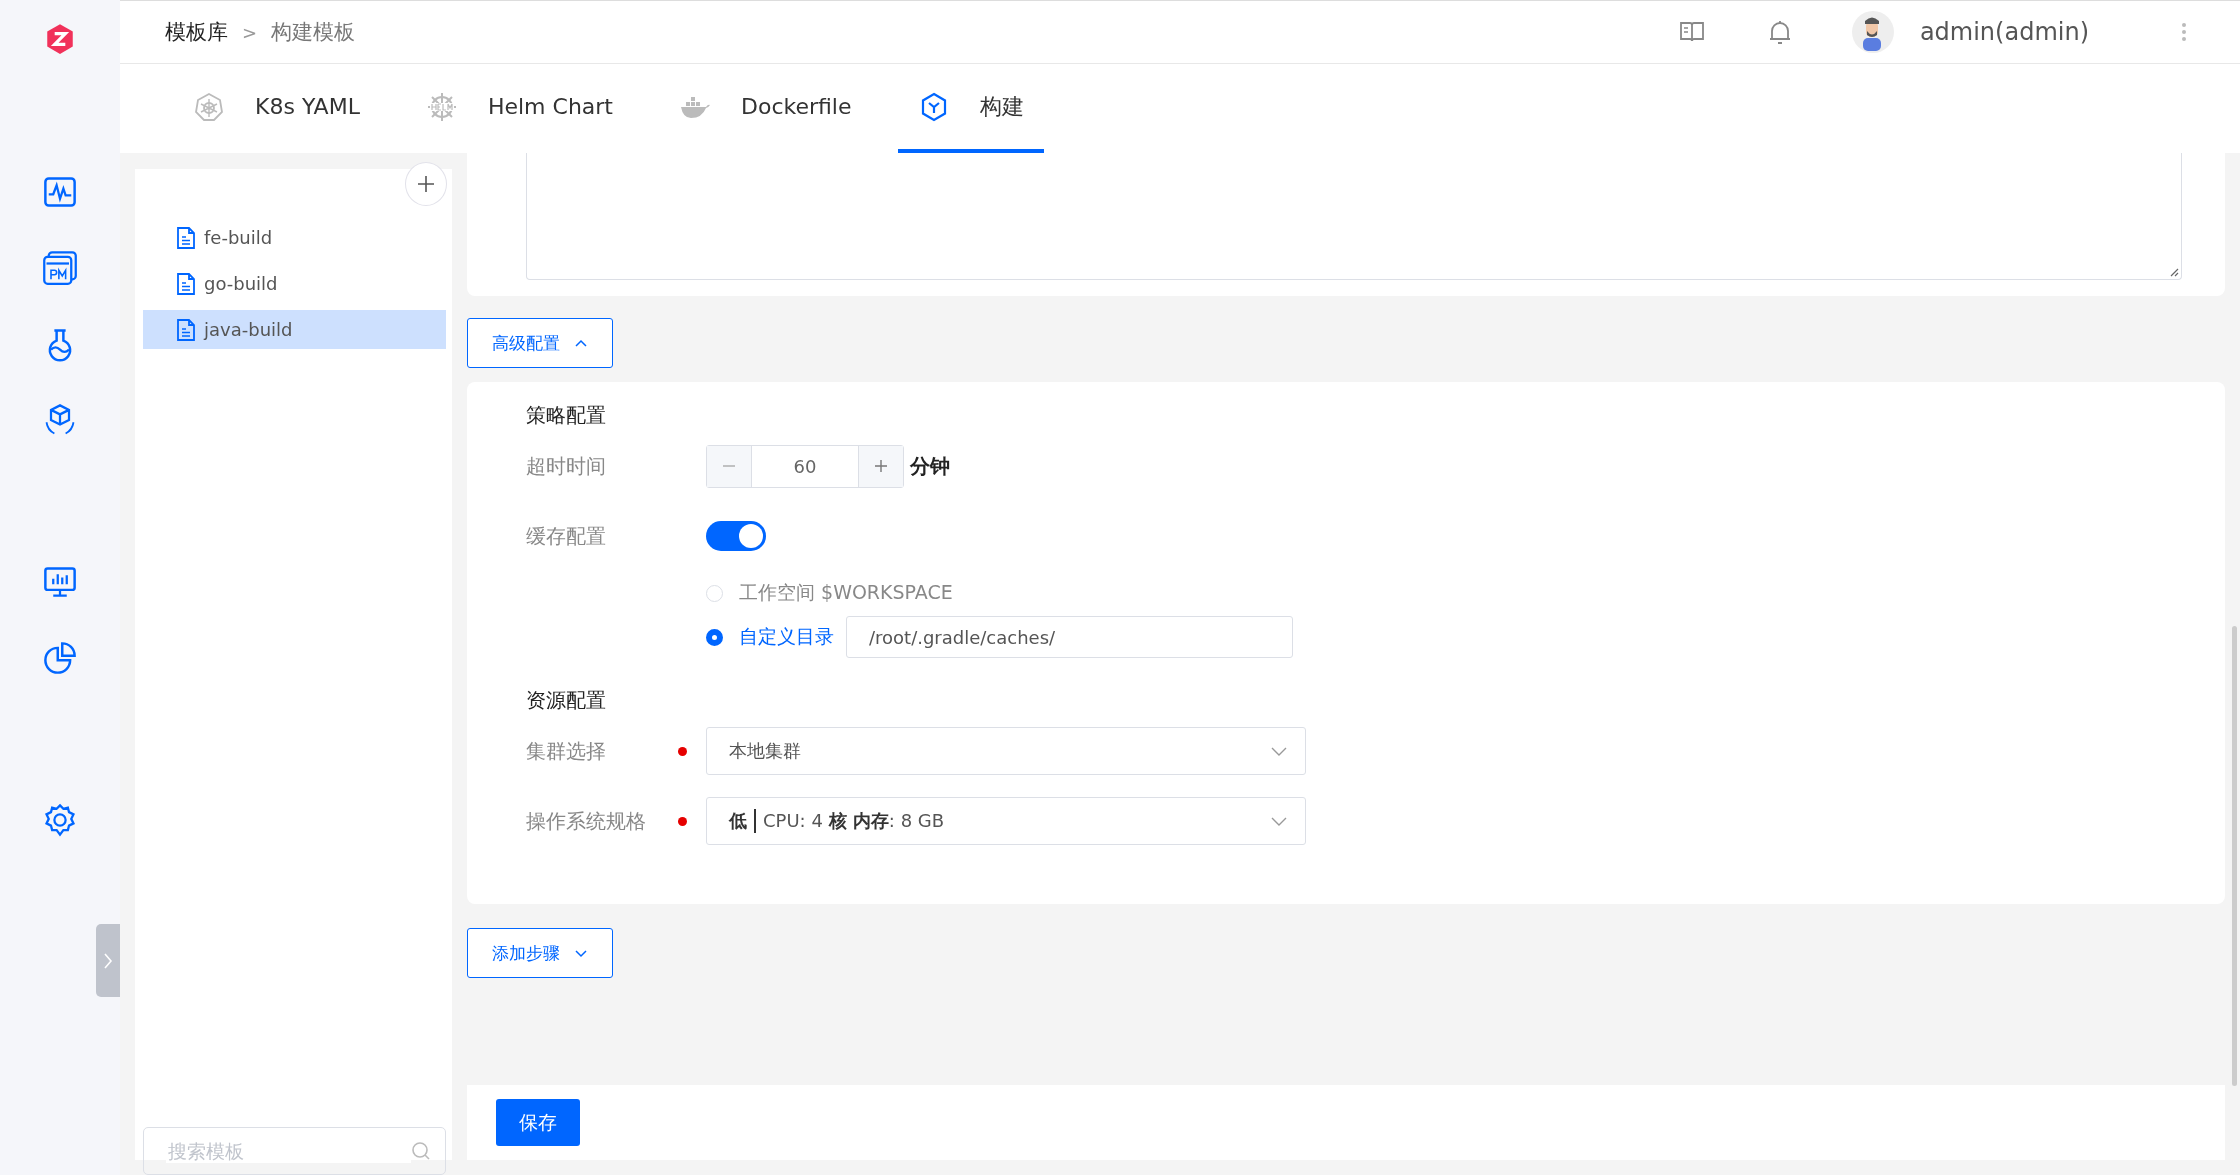  What do you see at coordinates (566, 751) in the screenshot?
I see `field-label: 集群选择` at bounding box center [566, 751].